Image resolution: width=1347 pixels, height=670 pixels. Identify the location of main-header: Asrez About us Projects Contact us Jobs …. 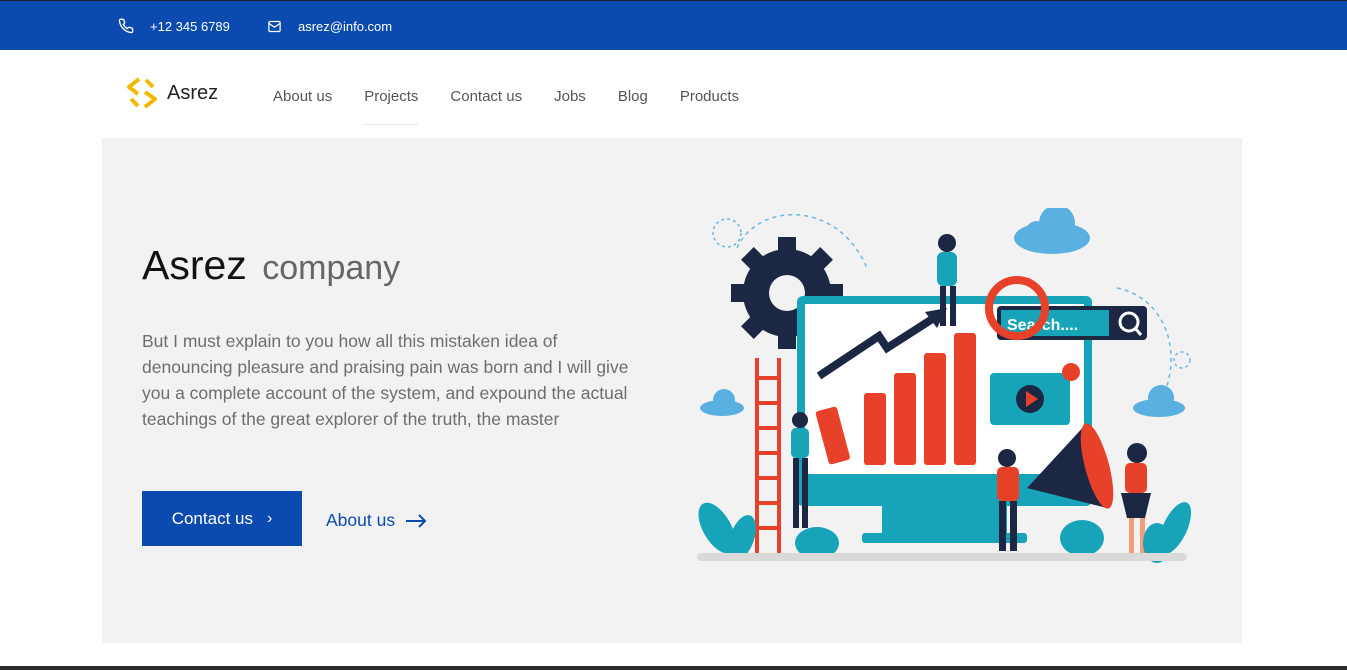
(673, 94).